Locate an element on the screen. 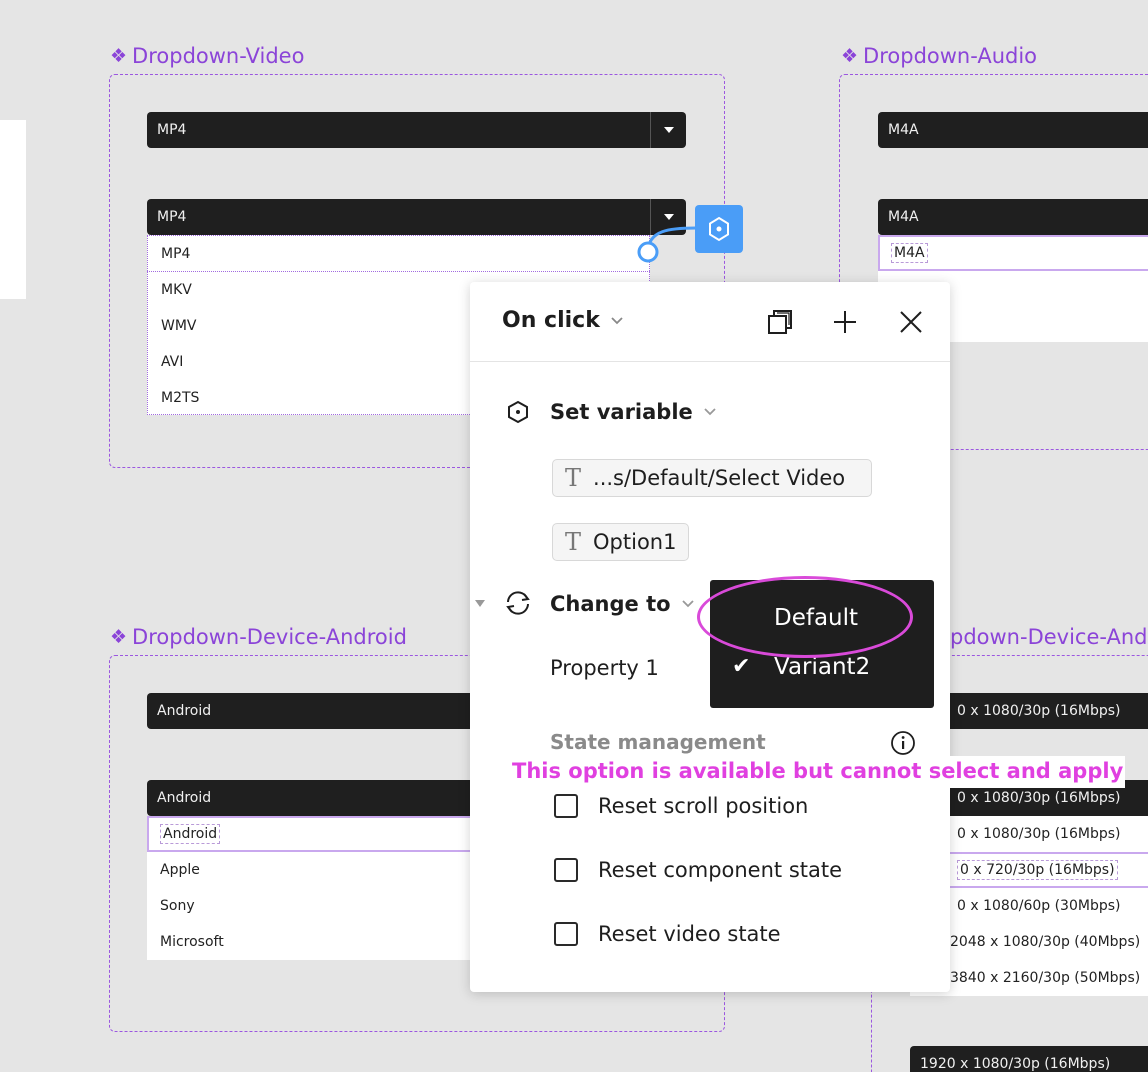 This screenshot has width=1148, height=1072. info-icon is located at coordinates (903, 743).